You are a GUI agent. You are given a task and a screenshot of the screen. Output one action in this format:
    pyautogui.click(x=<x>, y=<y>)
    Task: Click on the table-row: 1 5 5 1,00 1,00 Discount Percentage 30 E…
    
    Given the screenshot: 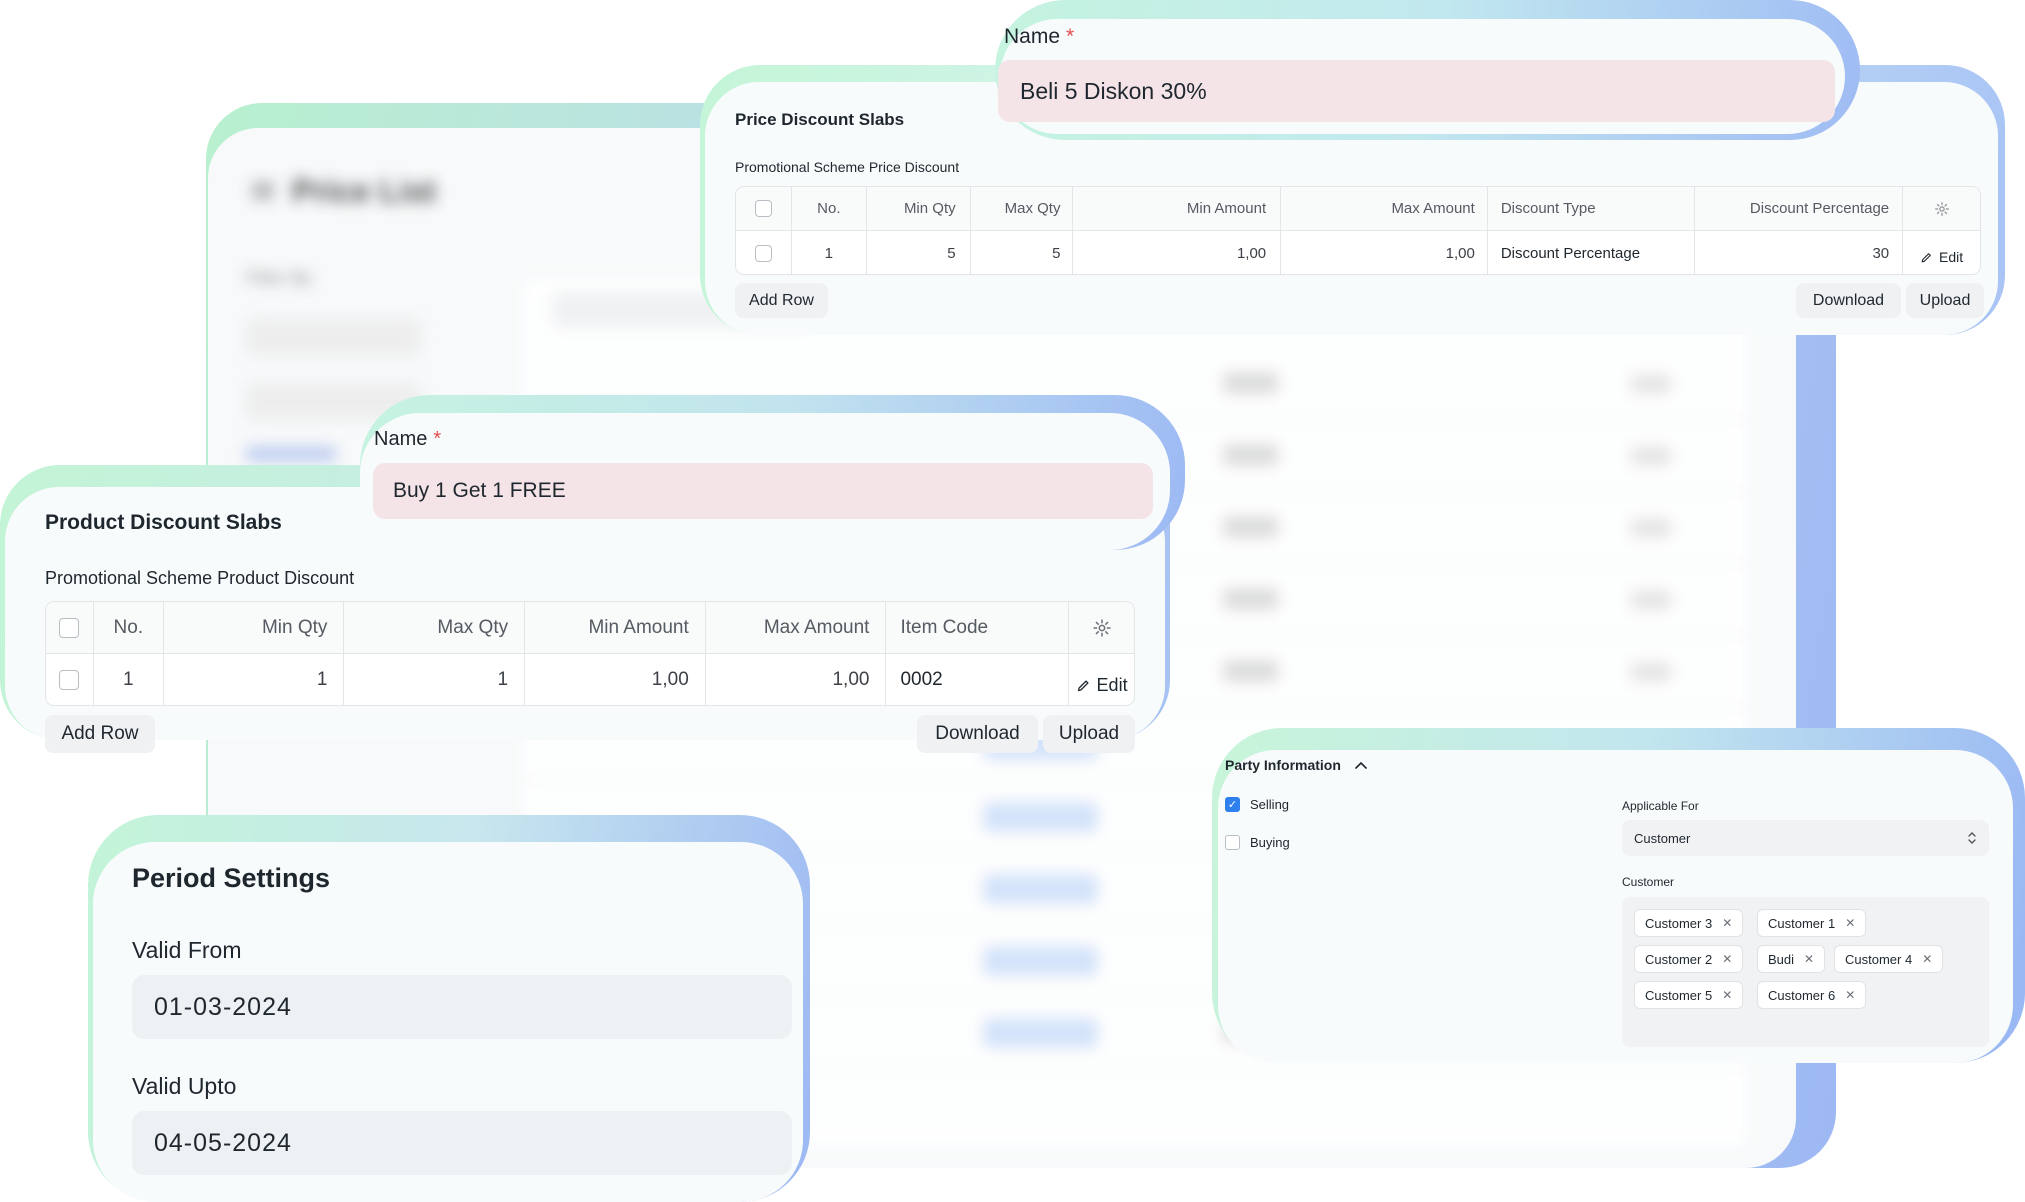 What is the action you would take?
    pyautogui.click(x=1358, y=252)
    